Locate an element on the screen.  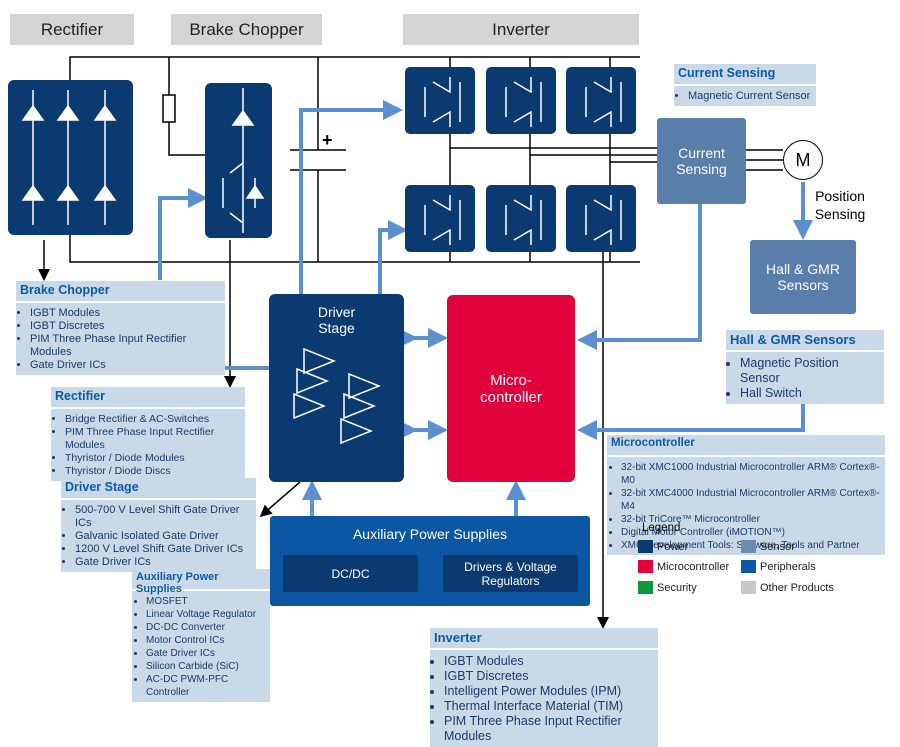
info-item: Intelligent Power Modules (IPM) is located at coordinates (549, 691).